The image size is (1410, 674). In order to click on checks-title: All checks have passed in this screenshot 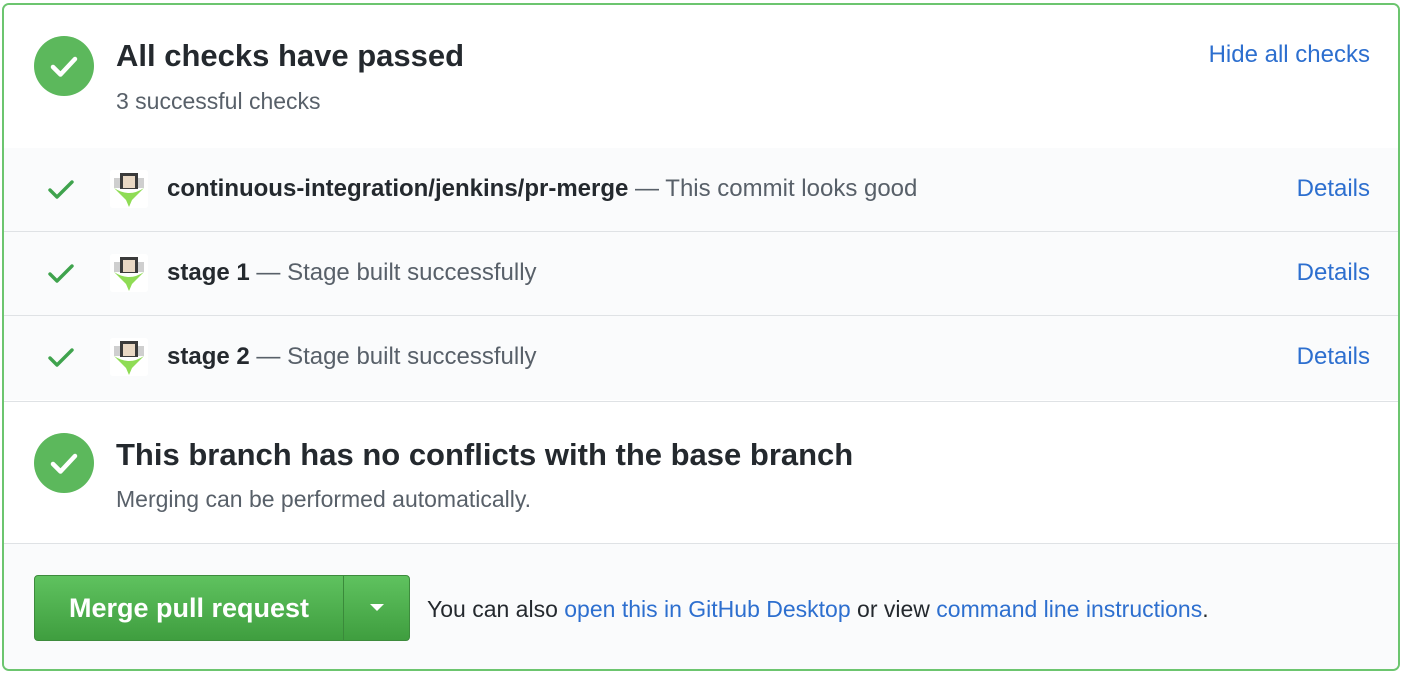, I will do `click(290, 55)`.